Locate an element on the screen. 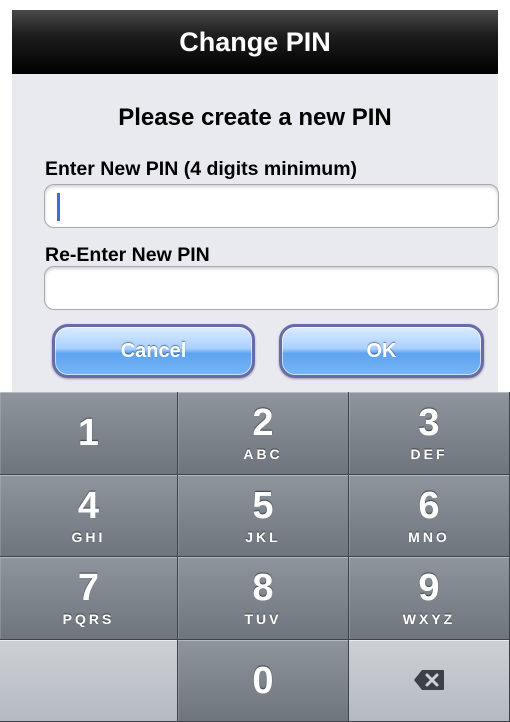 The width and height of the screenshot is (510, 722). key-digit: 9 is located at coordinates (429, 588).